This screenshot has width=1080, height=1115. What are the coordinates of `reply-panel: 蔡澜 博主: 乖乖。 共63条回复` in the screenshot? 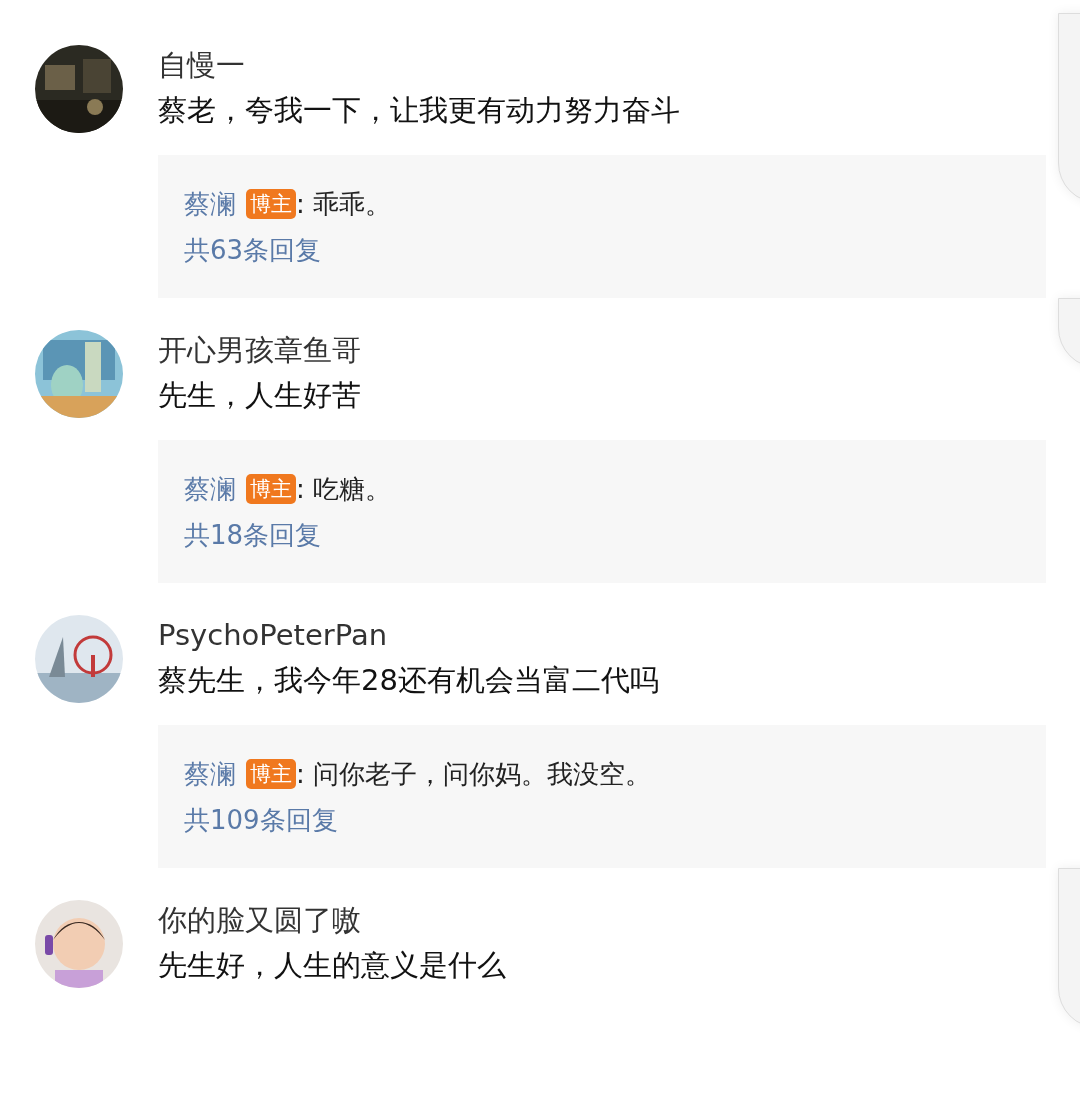 It's located at (602, 226).